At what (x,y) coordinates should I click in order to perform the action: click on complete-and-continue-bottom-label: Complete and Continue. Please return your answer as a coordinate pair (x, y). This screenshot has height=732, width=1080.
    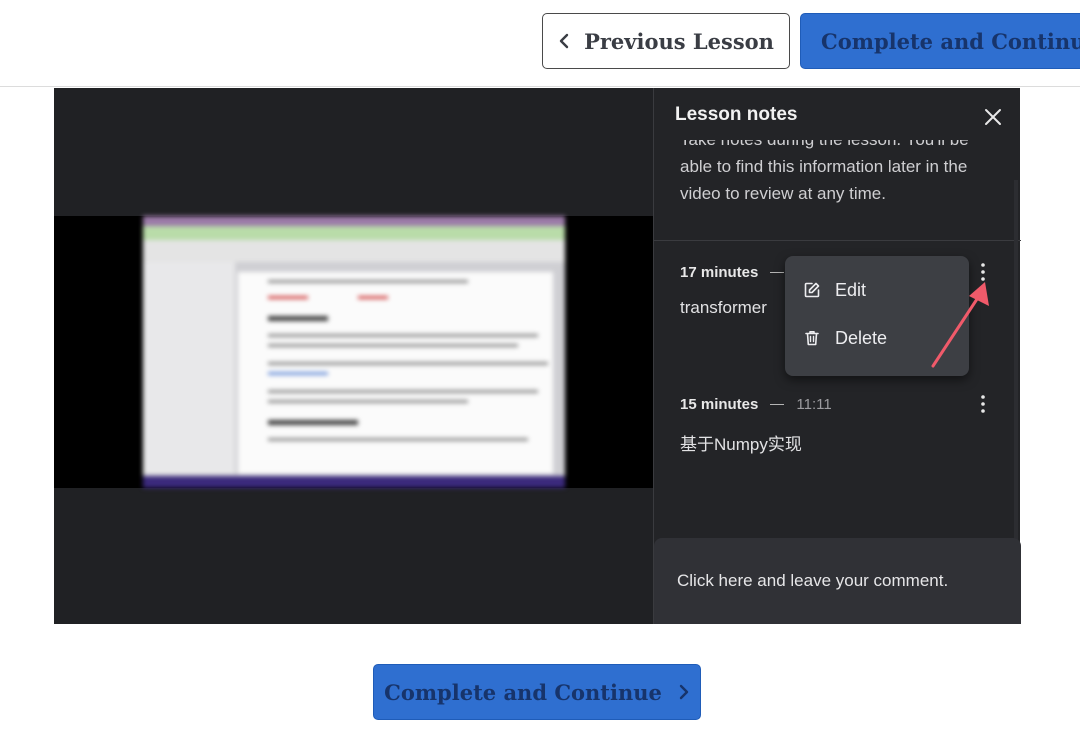
    Looking at the image, I should click on (523, 692).